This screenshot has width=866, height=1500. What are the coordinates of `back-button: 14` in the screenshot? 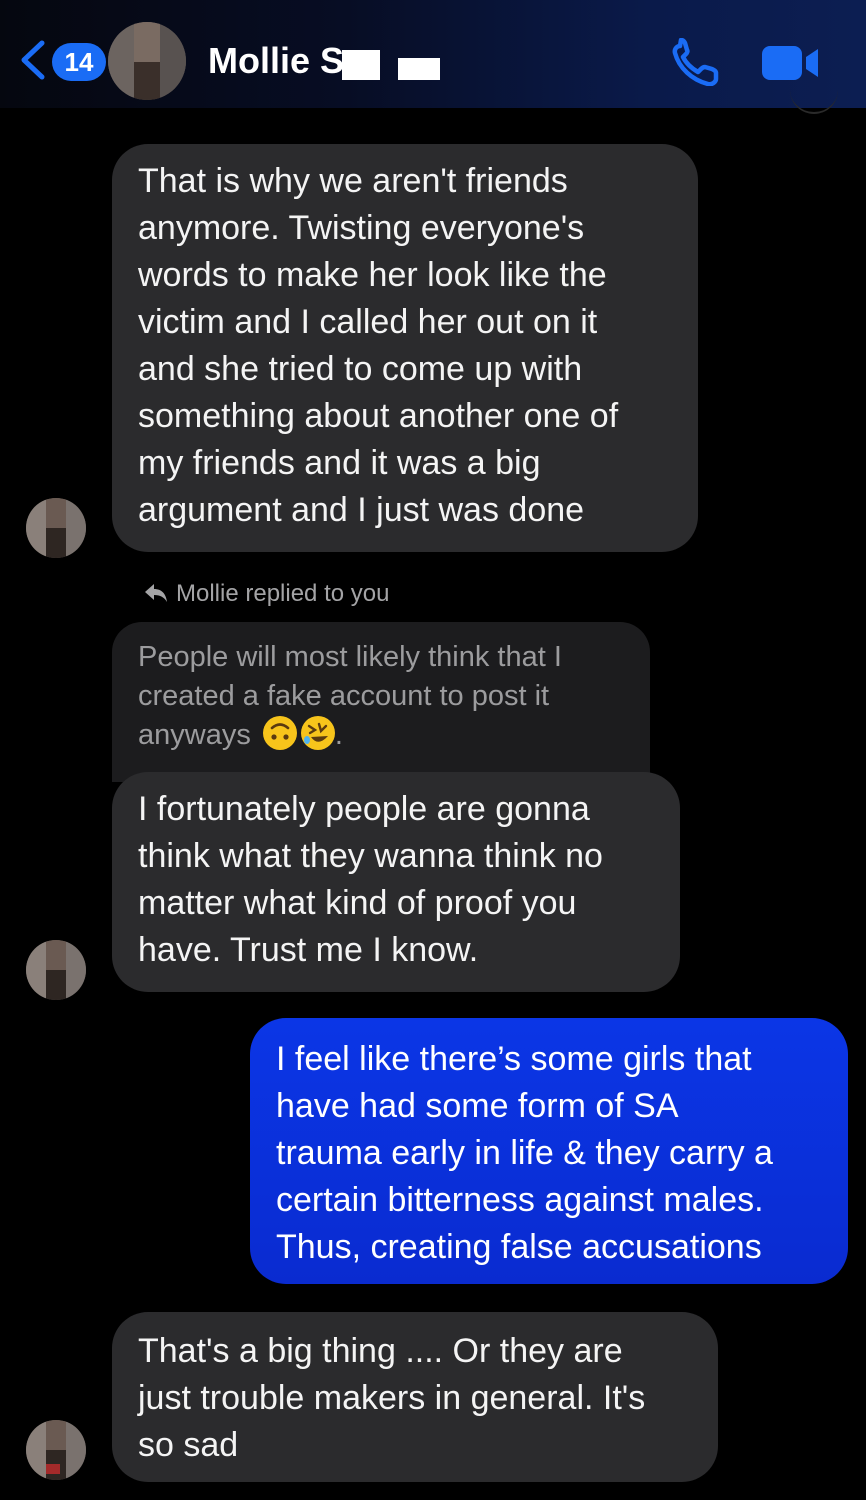 It's located at (61, 61).